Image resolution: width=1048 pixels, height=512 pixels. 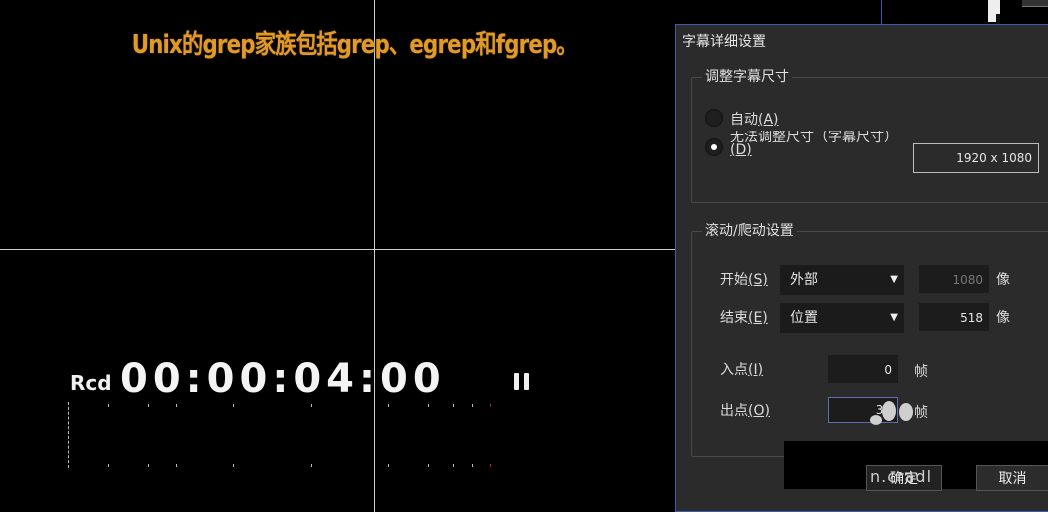 I want to click on timecode-label: Rcd, so click(x=91, y=383).